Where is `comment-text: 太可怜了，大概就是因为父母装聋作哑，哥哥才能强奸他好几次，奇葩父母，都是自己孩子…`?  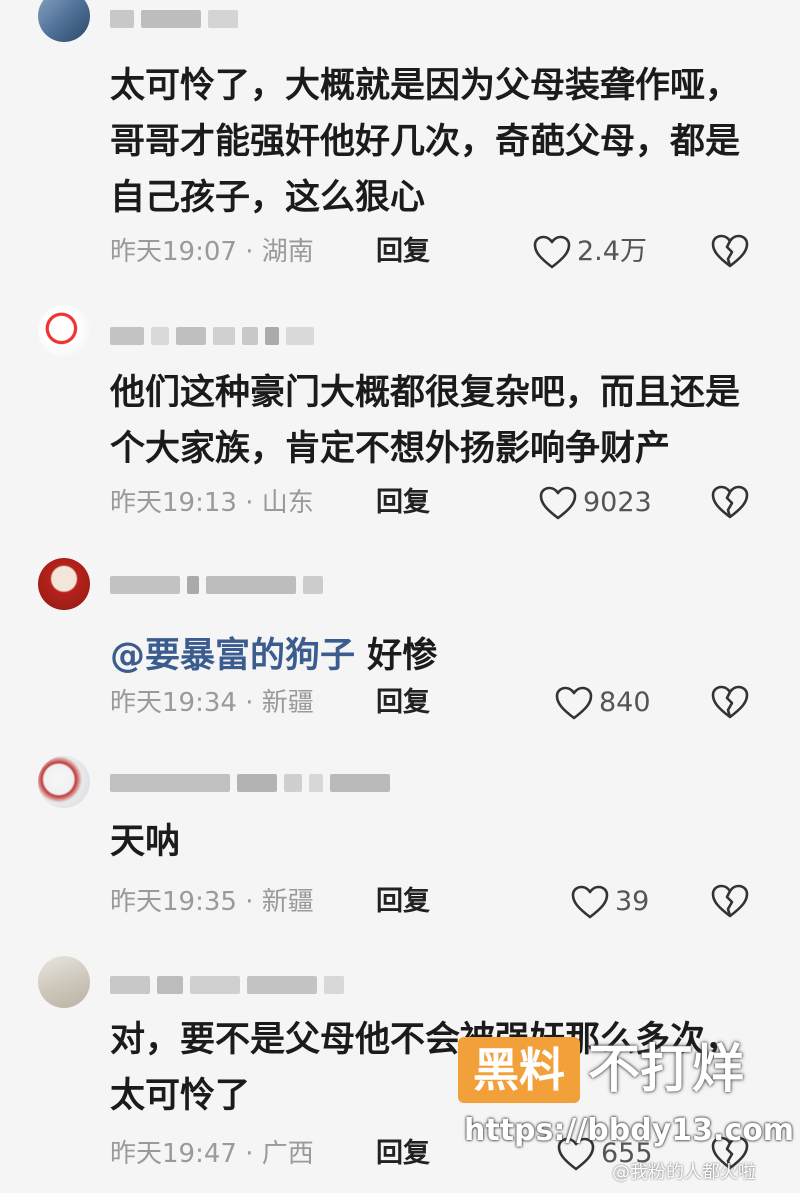 comment-text: 太可怜了，大概就是因为父母装聋作哑，哥哥才能强奸他好几次，奇葩父母，都是自己孩子… is located at coordinates (425, 142).